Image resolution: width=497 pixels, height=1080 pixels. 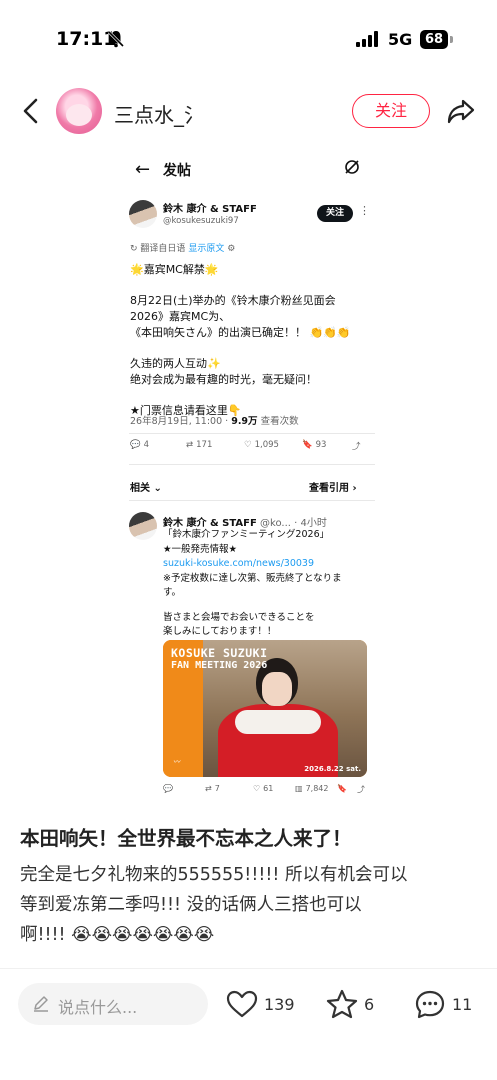 I want to click on quoted-actions: 💬 ⇄ 7 ♡ 61 ▥ 7,842 🔖 ⤴, so click(x=268, y=791).